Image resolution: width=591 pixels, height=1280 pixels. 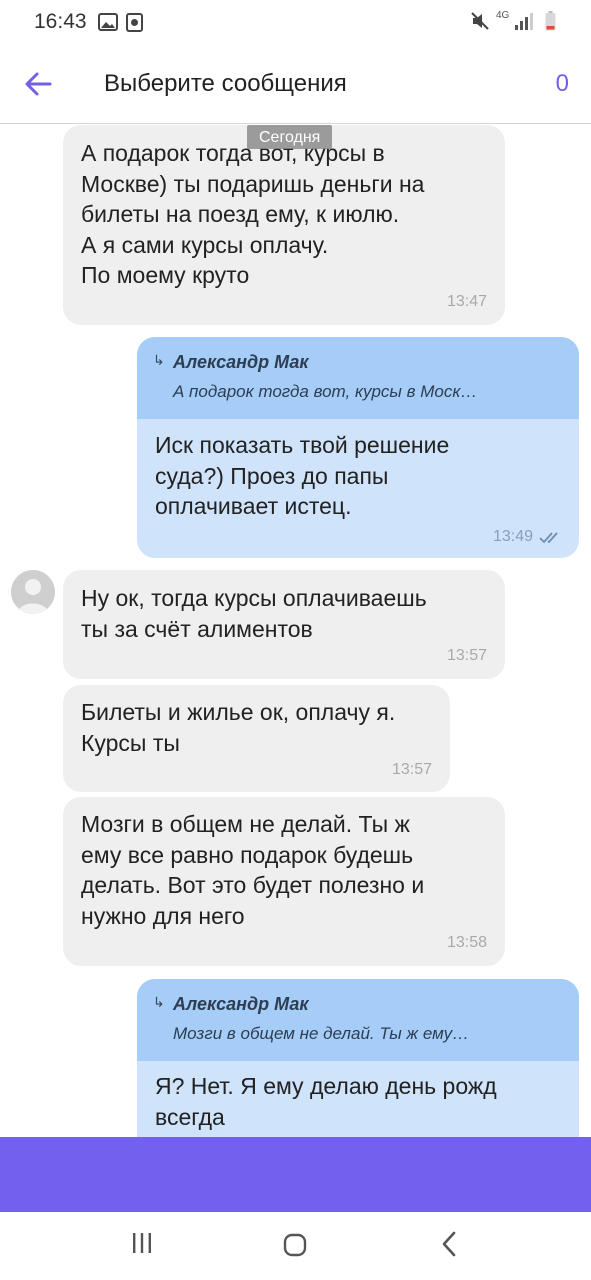 I want to click on status-bar: 16:43 4G, so click(x=295, y=24).